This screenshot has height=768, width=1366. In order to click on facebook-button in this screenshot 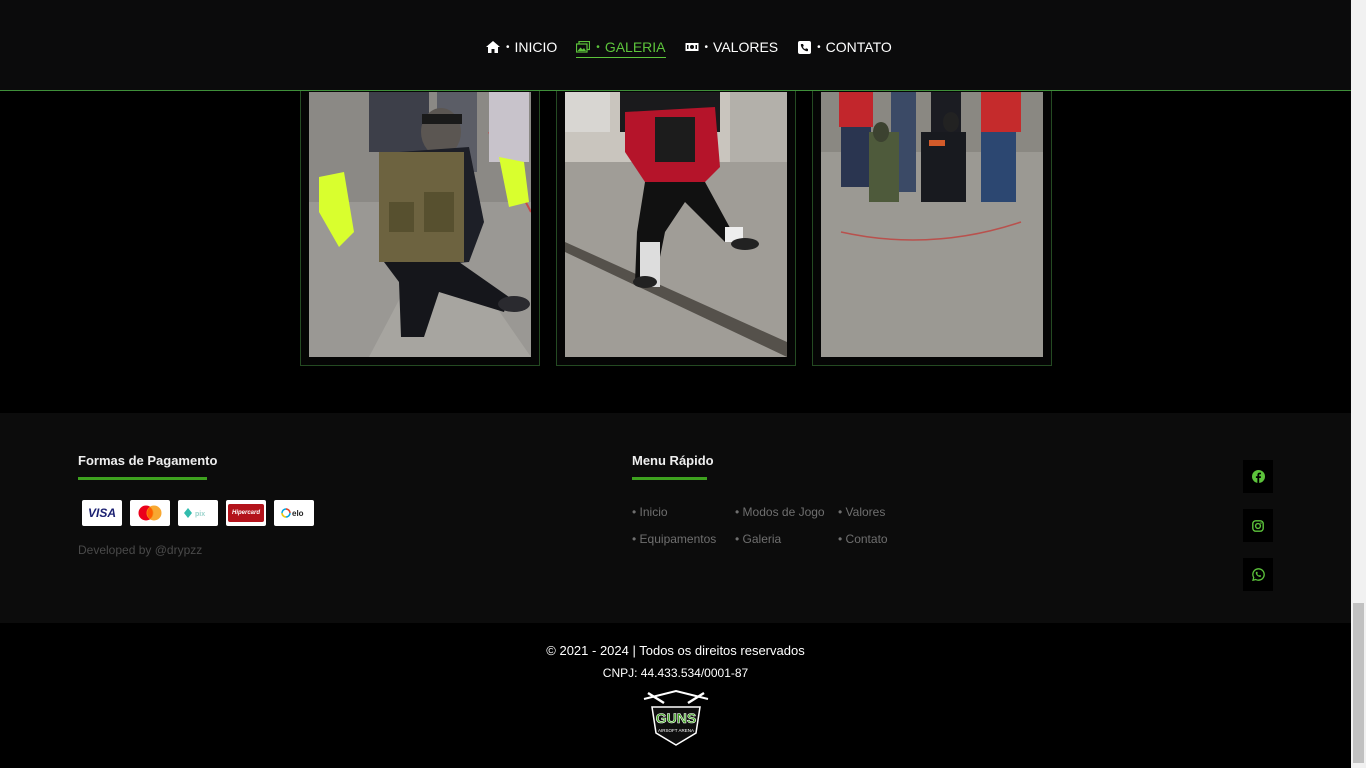, I will do `click(1258, 476)`.